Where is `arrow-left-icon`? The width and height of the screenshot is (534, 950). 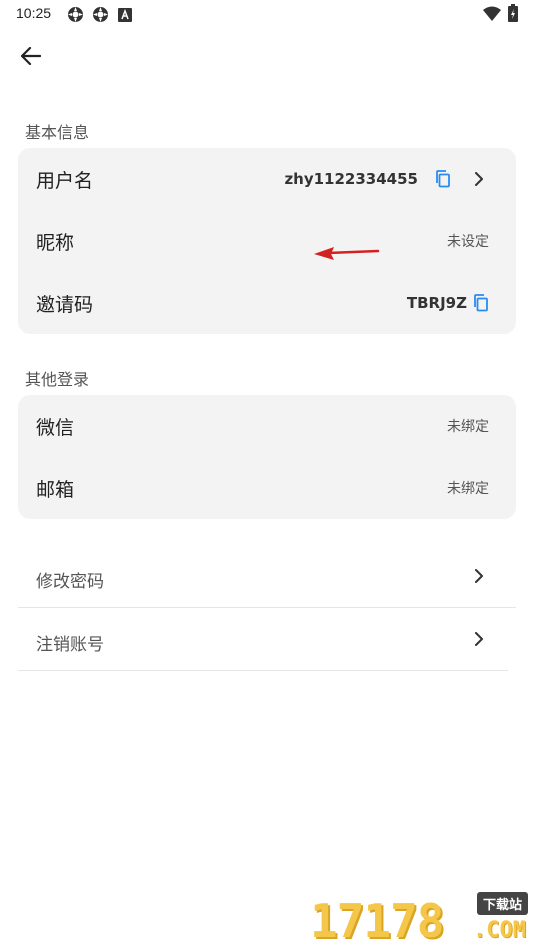
arrow-left-icon is located at coordinates (31, 57).